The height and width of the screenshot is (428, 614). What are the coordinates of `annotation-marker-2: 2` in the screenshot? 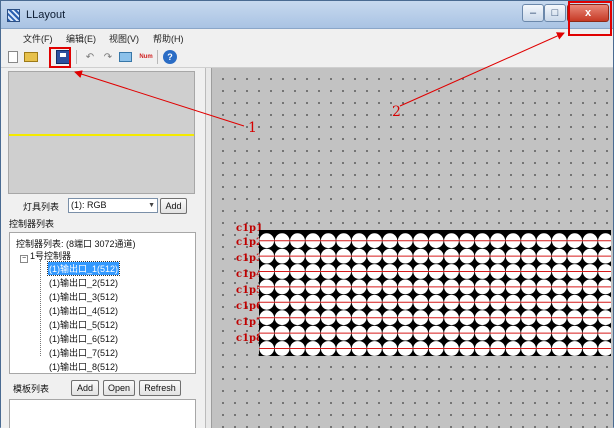 It's located at (396, 112).